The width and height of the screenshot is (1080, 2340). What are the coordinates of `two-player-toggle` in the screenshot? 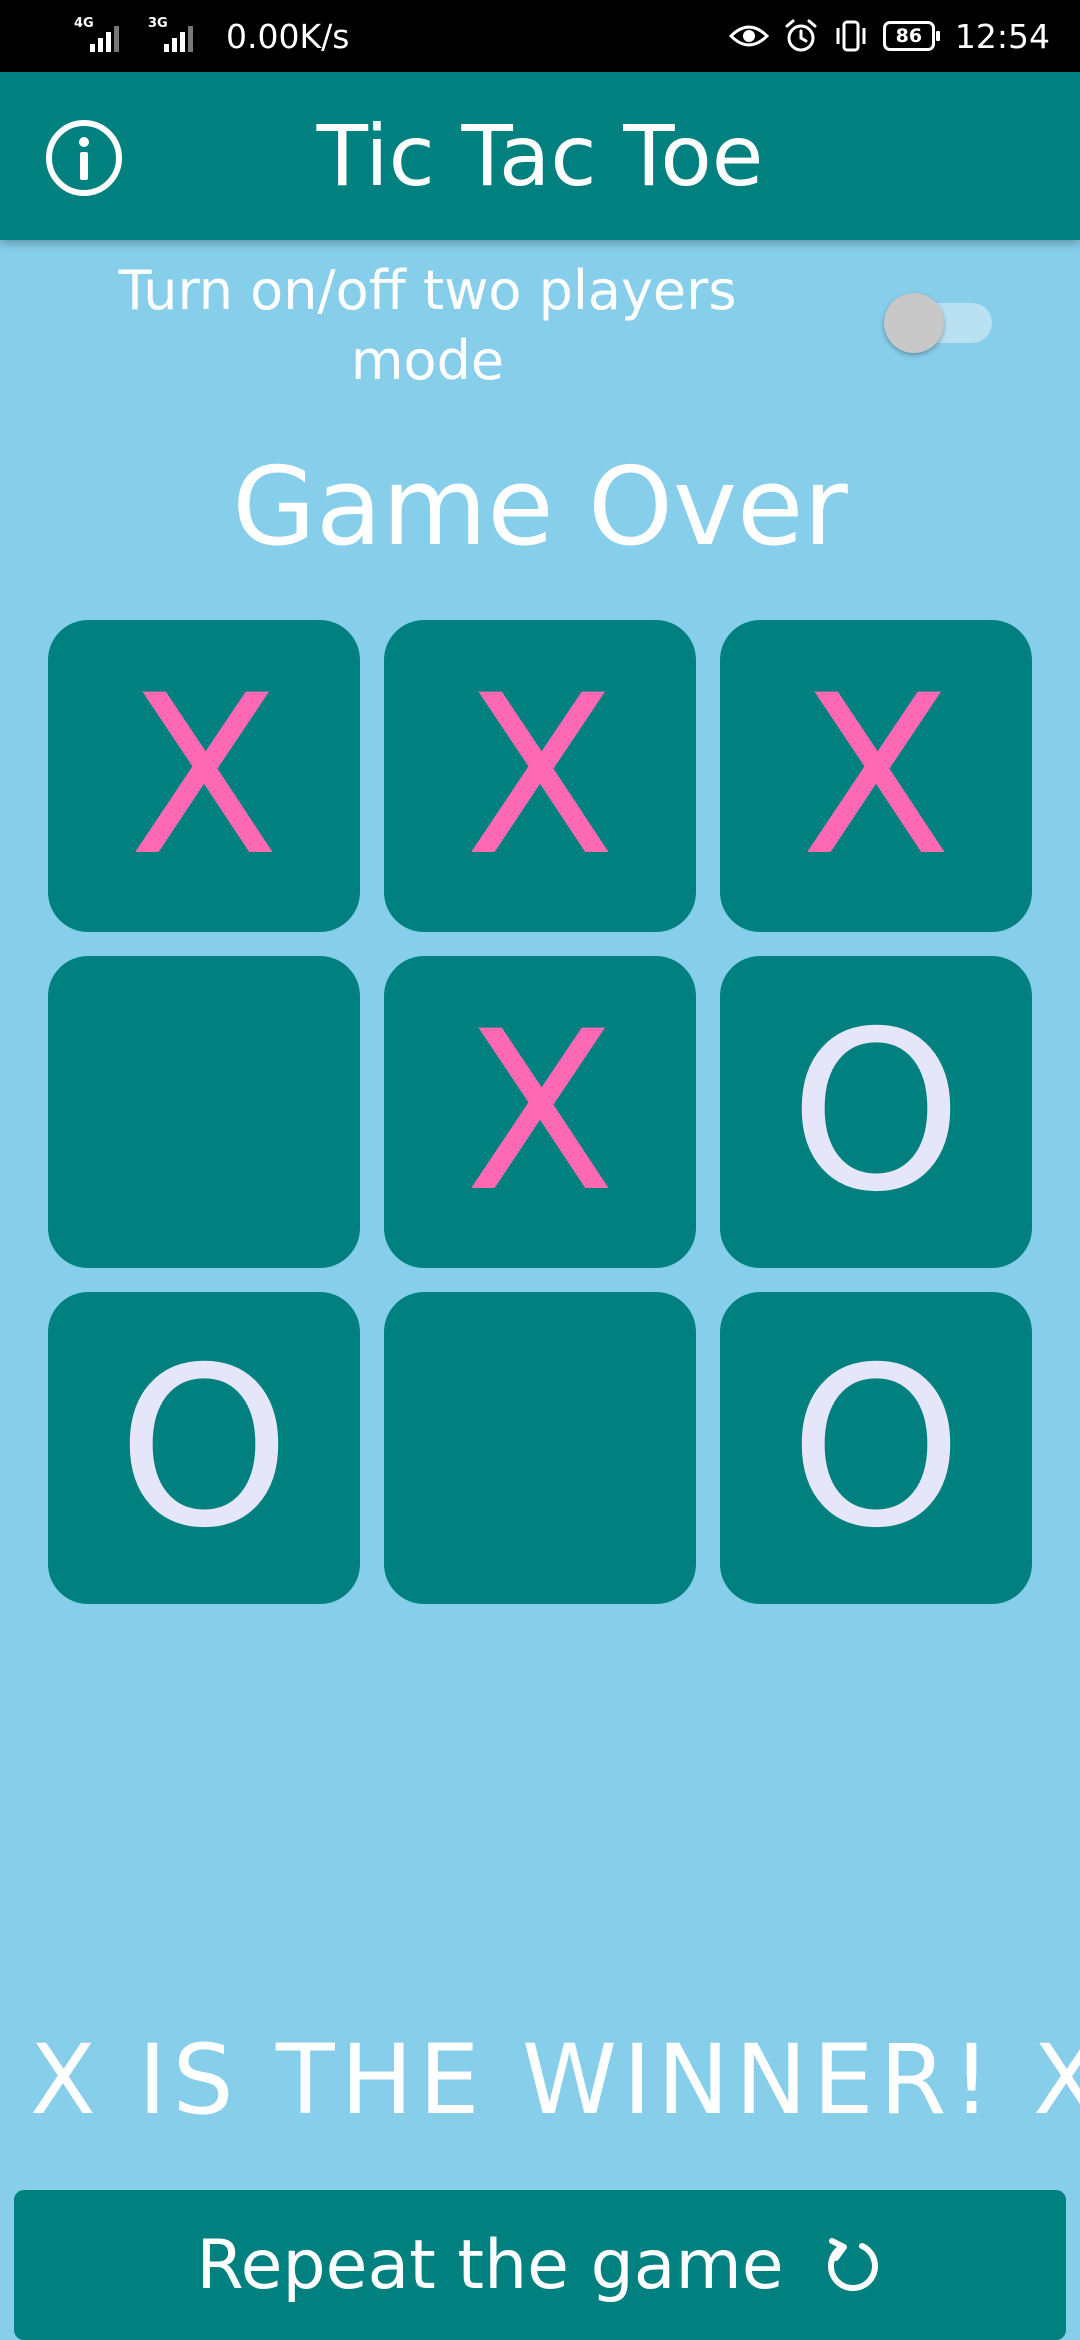 It's located at (939, 323).